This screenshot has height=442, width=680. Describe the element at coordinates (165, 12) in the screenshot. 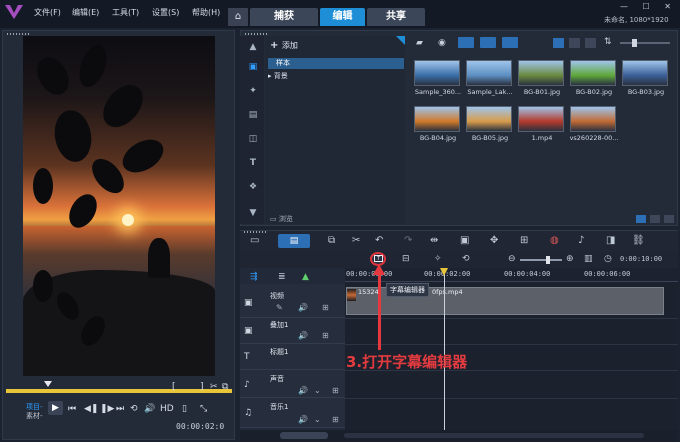

I see `menu-settings: 设置(S)` at that location.